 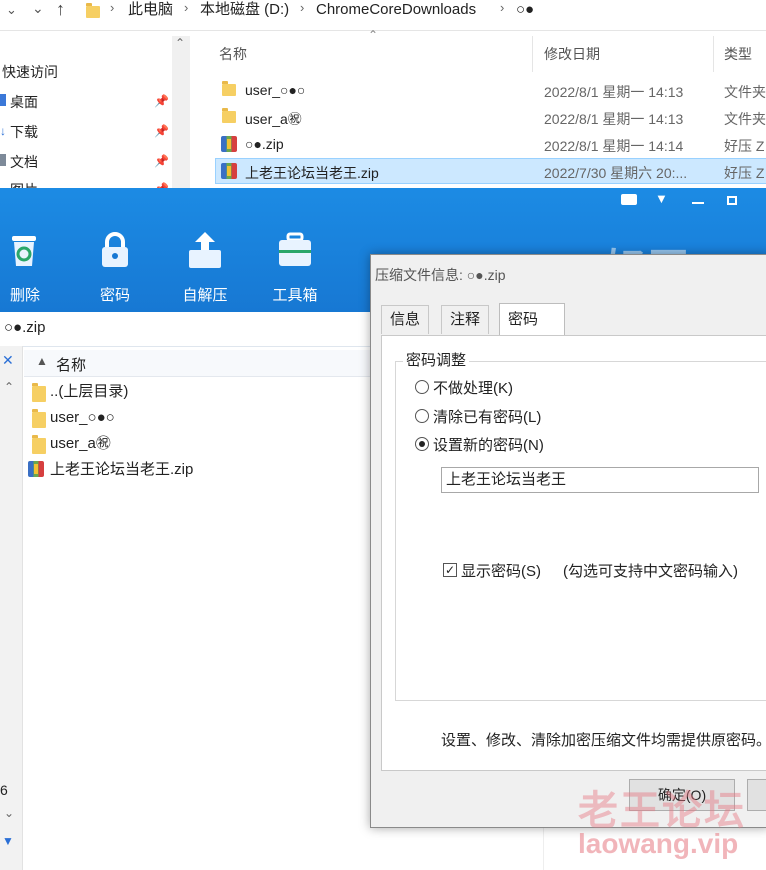 I want to click on archive-path-bar: ○●.zip, so click(x=190, y=329).